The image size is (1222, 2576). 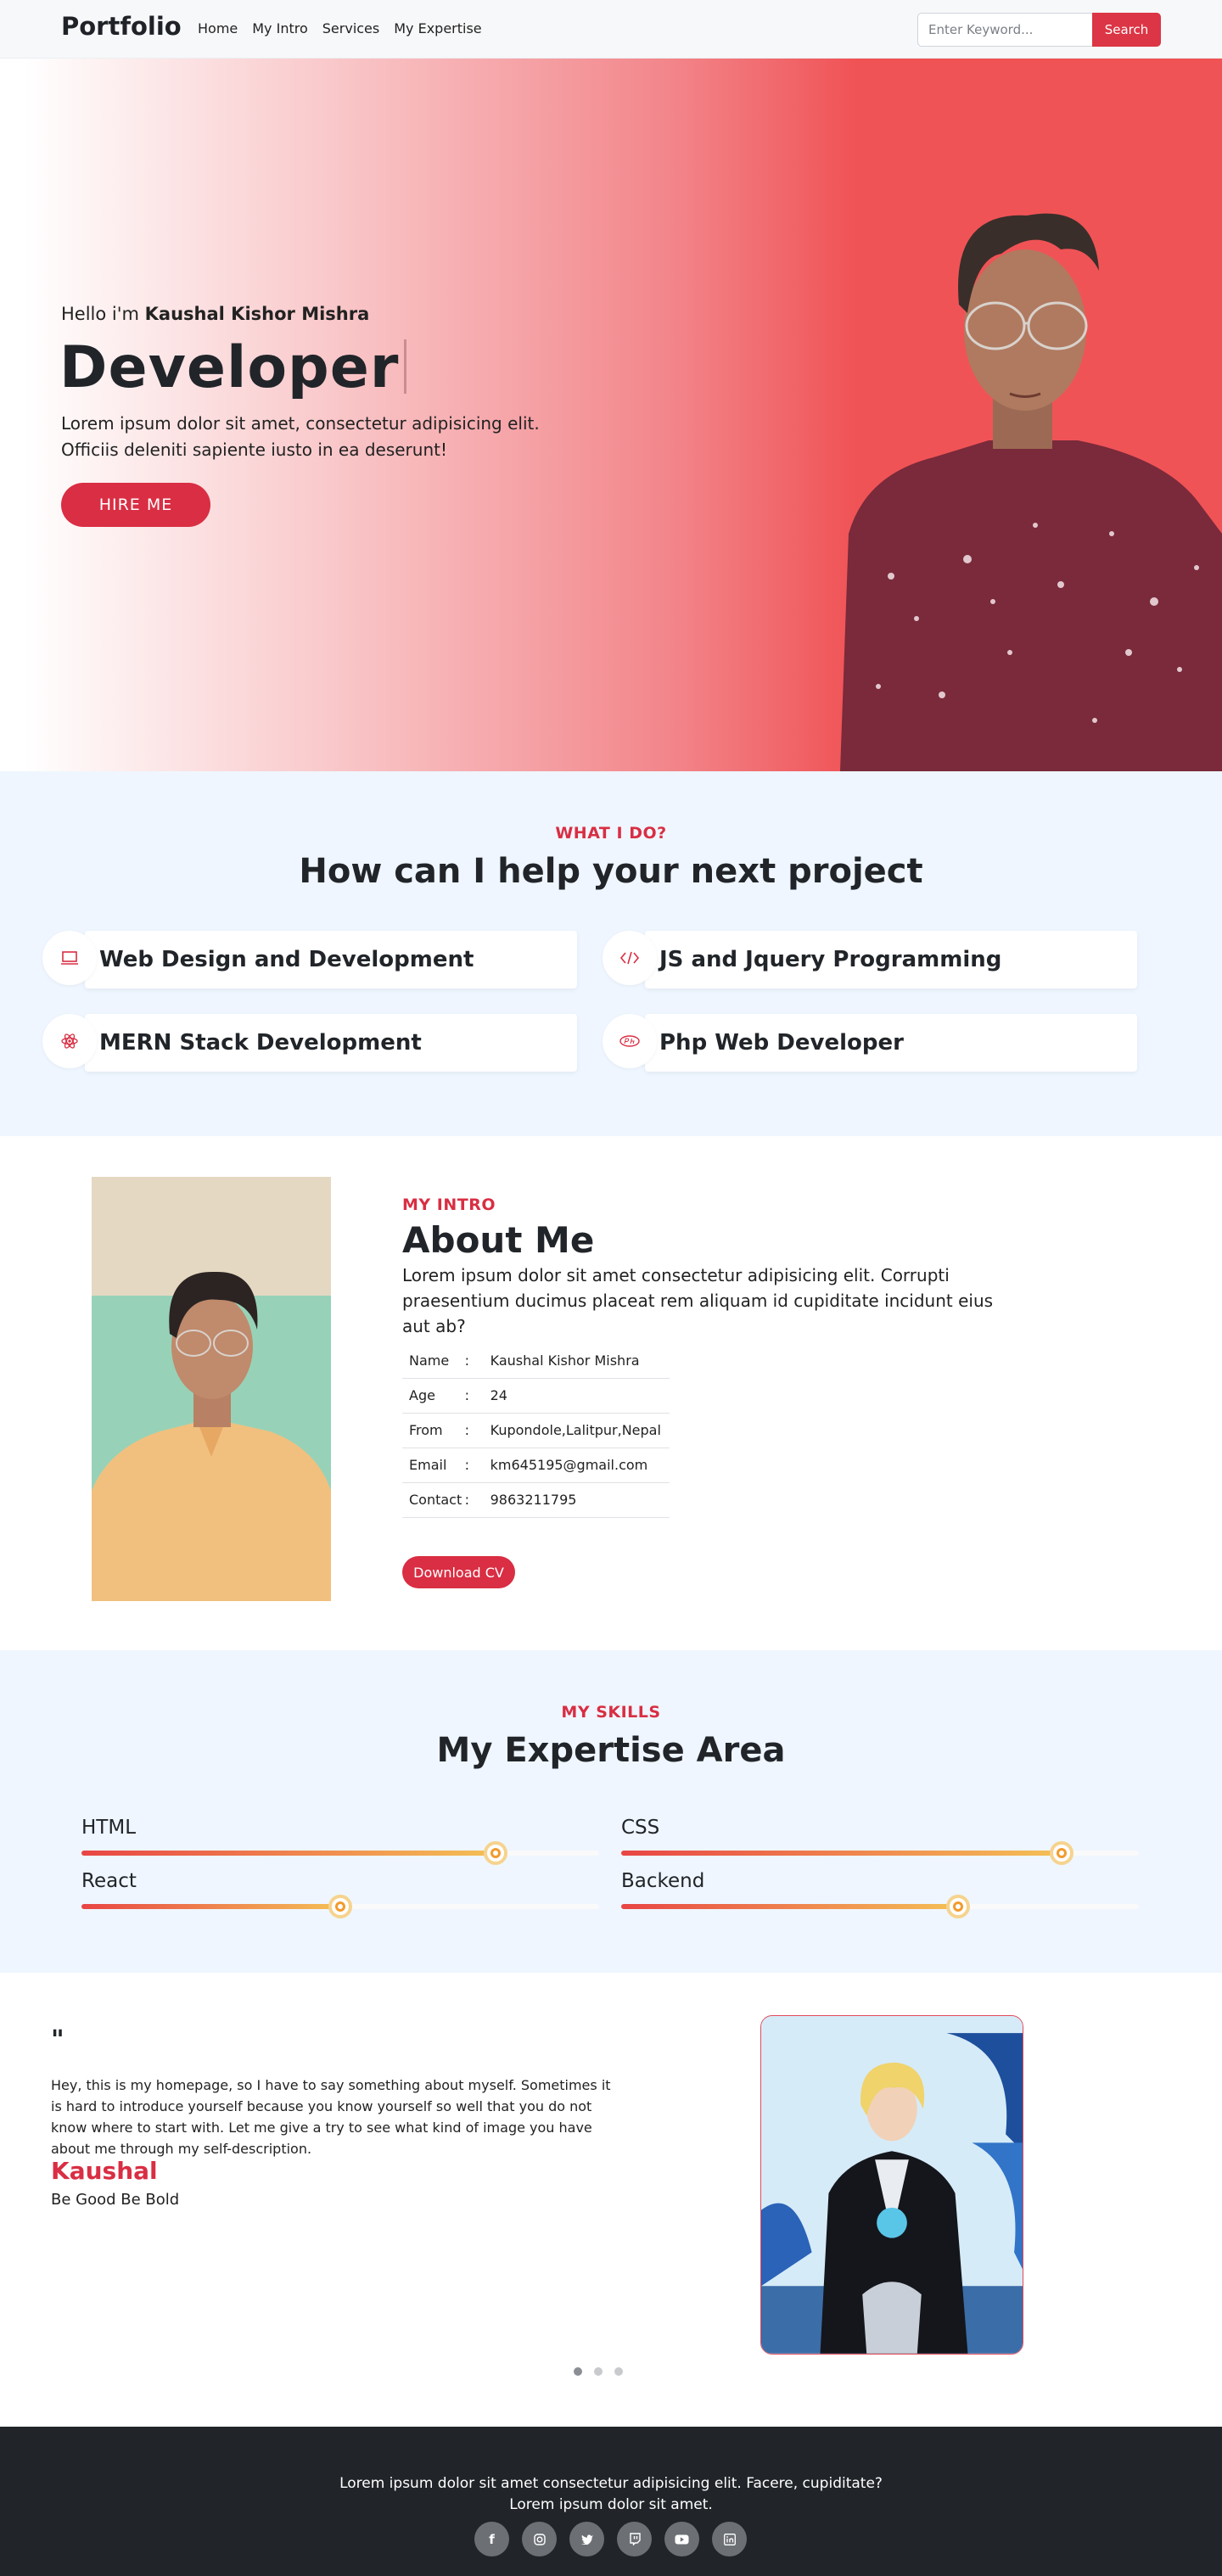 I want to click on service-card-php: Php Web Developer, so click(x=870, y=1043).